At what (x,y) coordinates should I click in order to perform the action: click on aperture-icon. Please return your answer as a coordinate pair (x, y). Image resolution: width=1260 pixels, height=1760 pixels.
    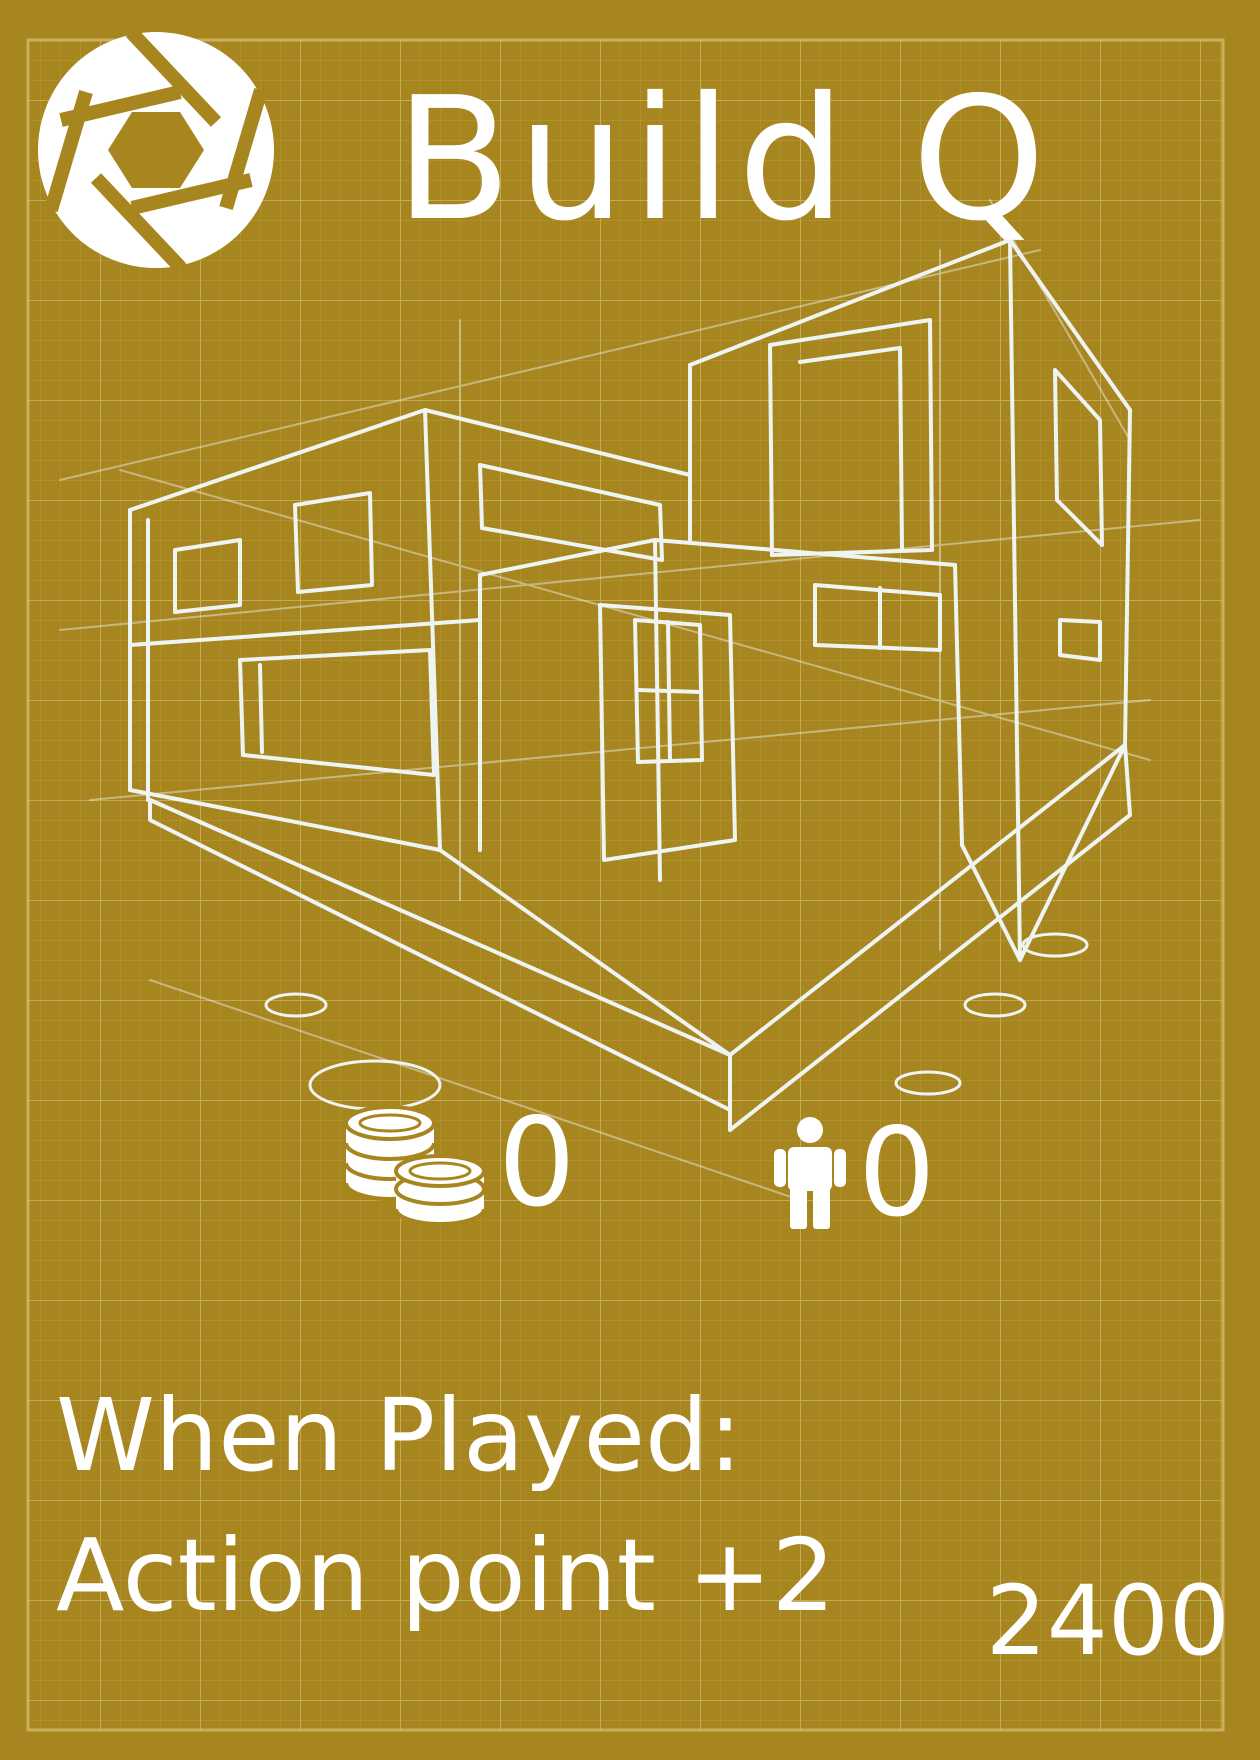
    Looking at the image, I should click on (156, 150).